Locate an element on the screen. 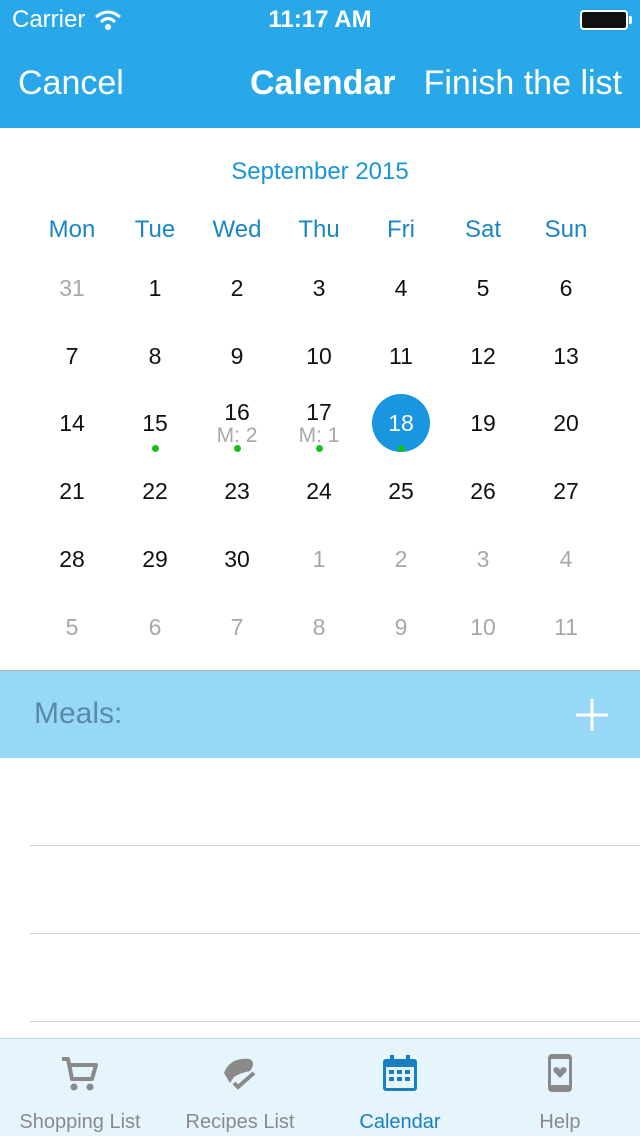  calendar-day: 19 is located at coordinates (483, 423).